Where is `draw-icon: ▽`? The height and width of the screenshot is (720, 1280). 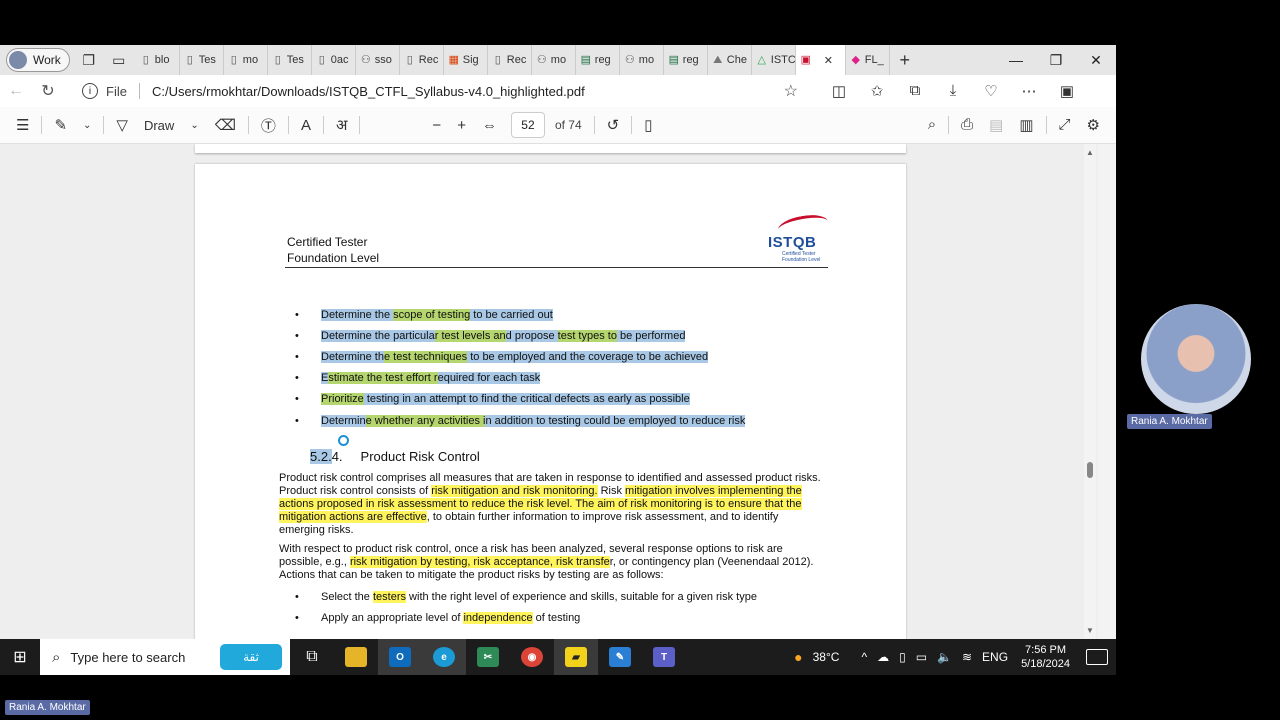
draw-icon: ▽ is located at coordinates (122, 125).